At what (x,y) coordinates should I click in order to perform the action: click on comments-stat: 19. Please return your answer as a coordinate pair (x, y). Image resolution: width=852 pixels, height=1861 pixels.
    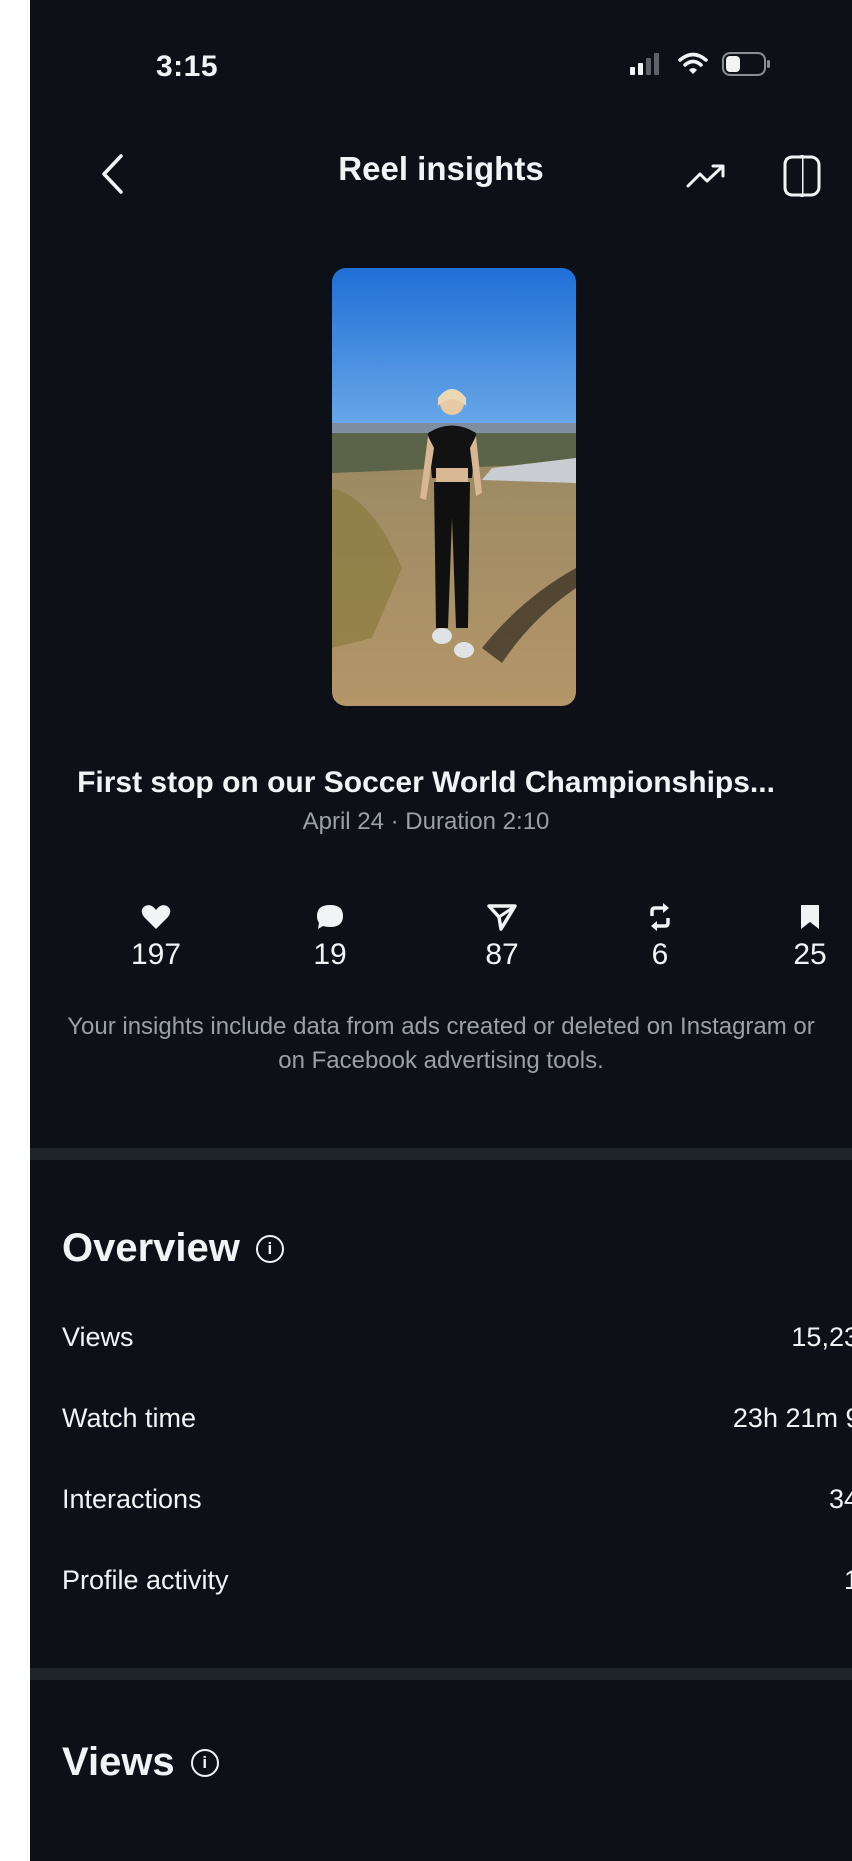
    Looking at the image, I should click on (330, 936).